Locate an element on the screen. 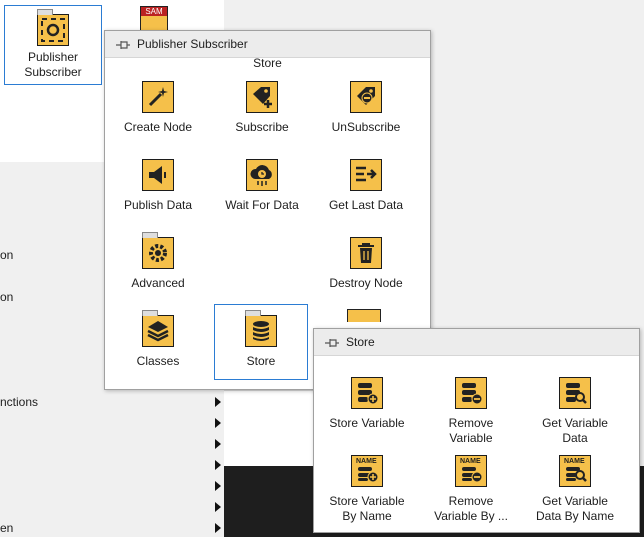 This screenshot has width=644, height=537. item-label: Wait For Data is located at coordinates (262, 205).